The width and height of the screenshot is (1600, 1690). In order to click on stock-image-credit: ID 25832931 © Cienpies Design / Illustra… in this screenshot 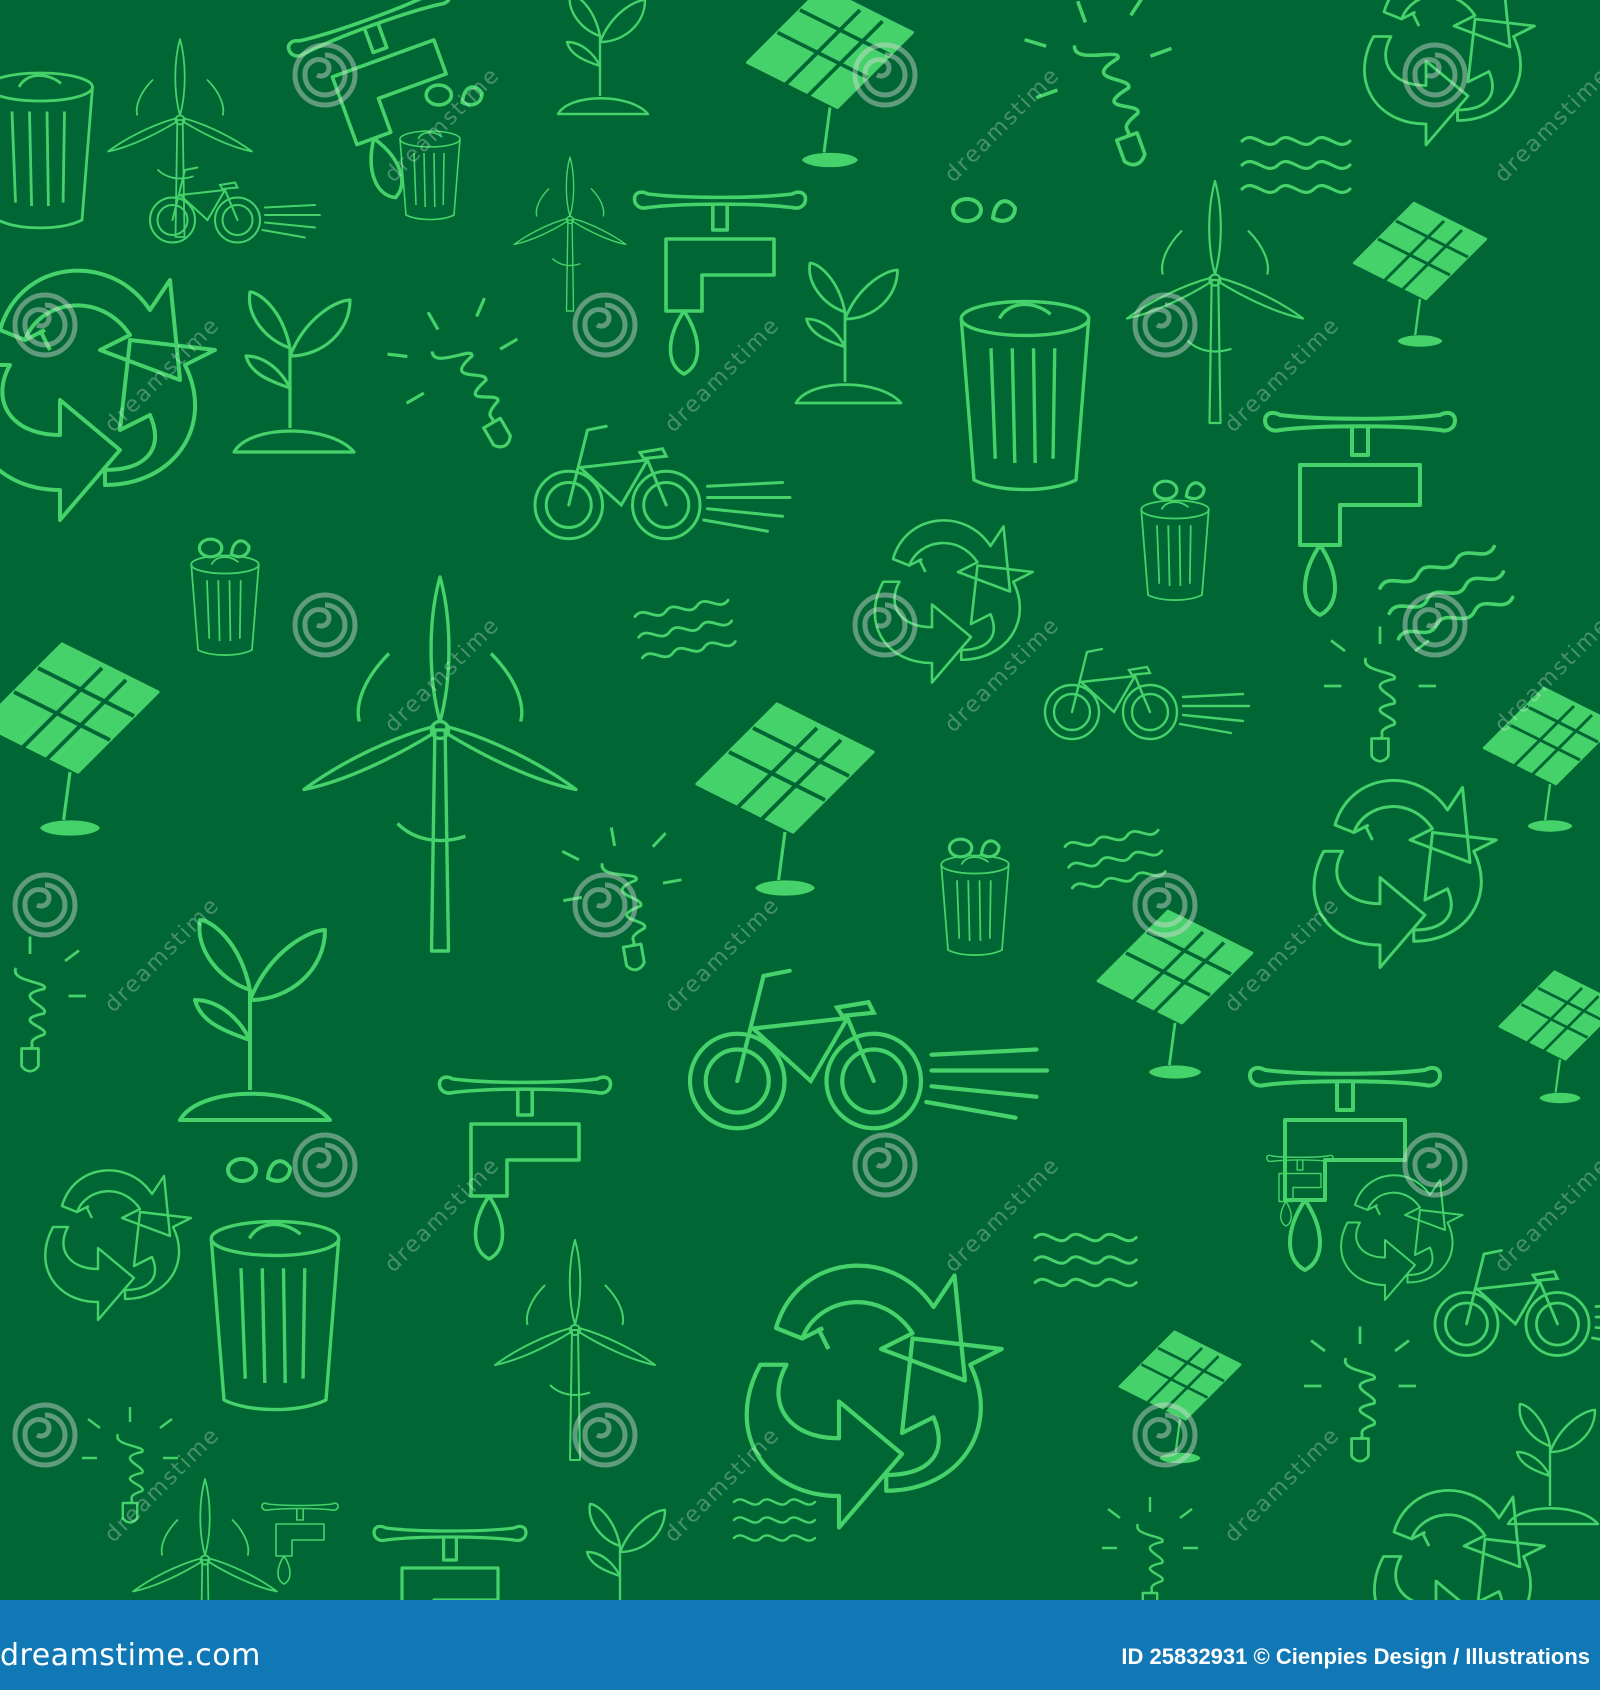, I will do `click(1355, 1656)`.